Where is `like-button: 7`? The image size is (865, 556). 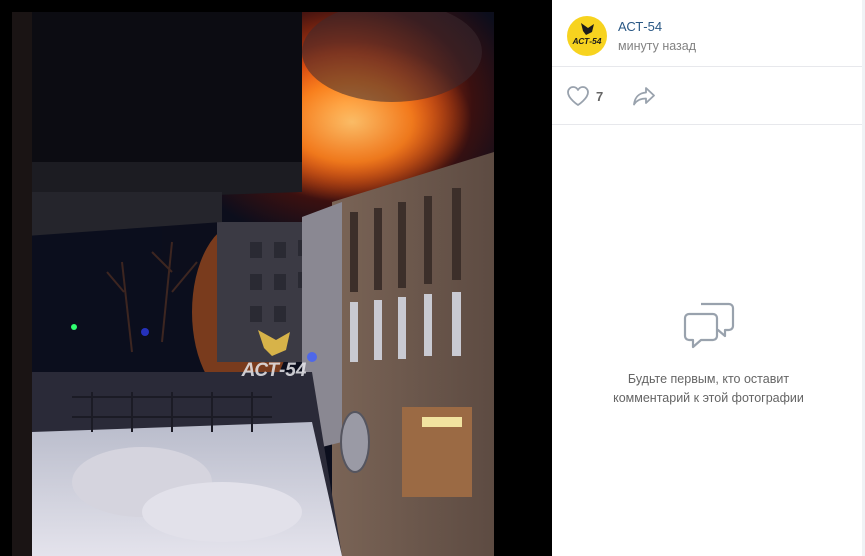 like-button: 7 is located at coordinates (584, 96).